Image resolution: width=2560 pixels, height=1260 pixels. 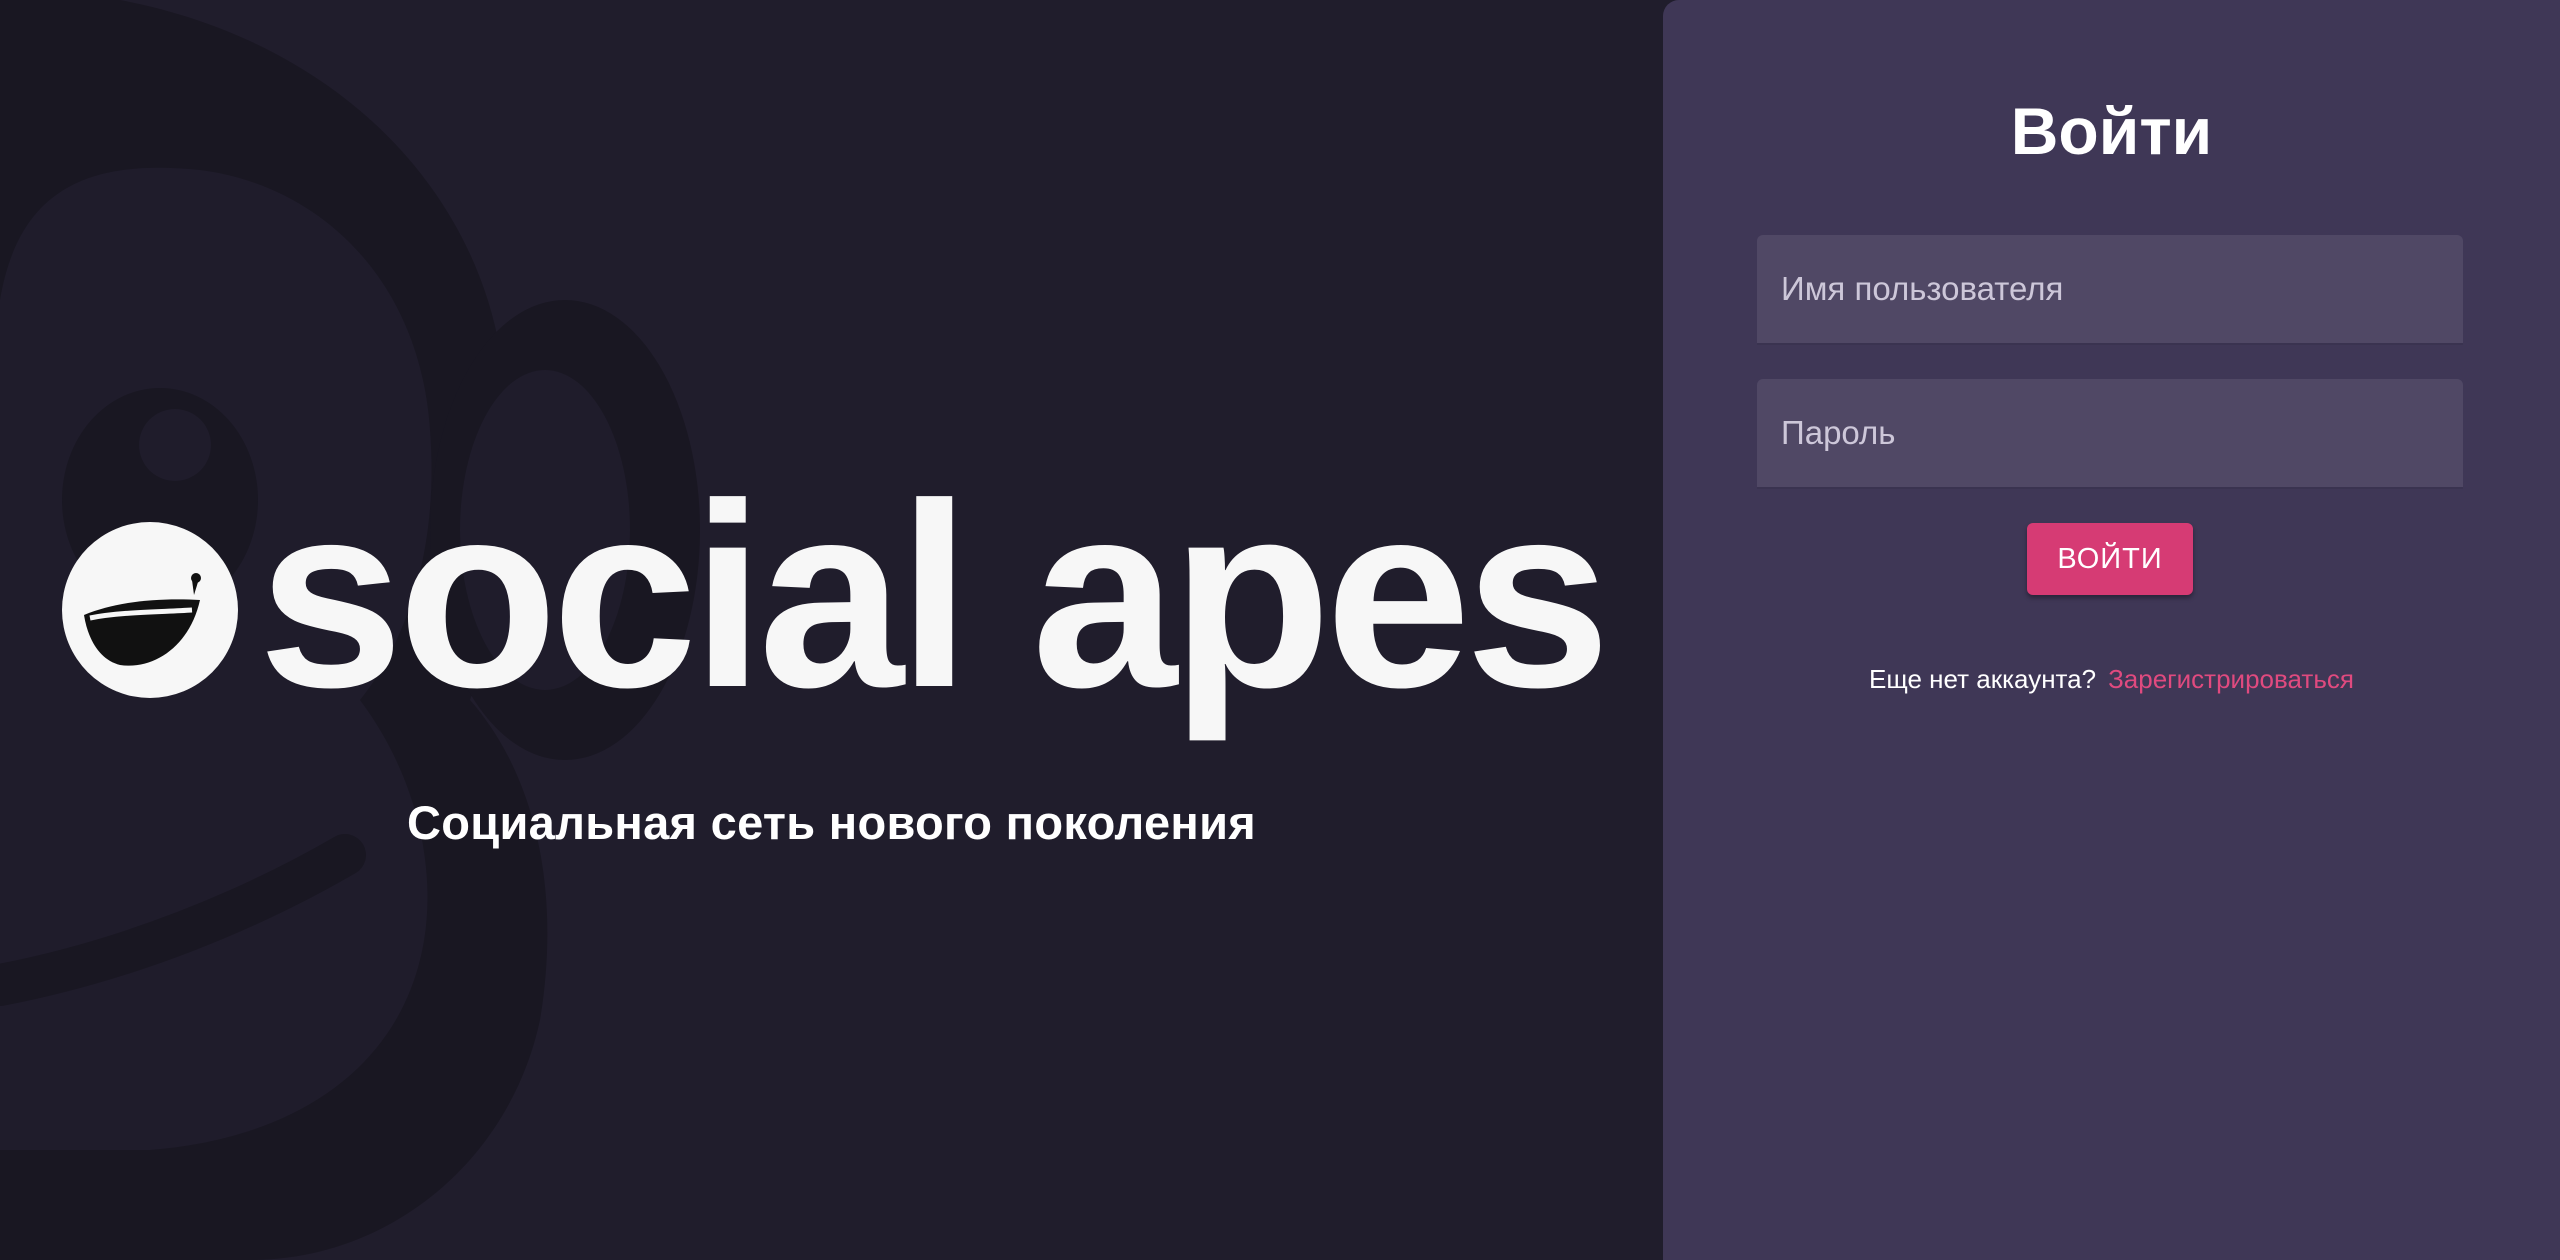 I want to click on brand-logo-lockup: social apes, so click(x=835, y=607).